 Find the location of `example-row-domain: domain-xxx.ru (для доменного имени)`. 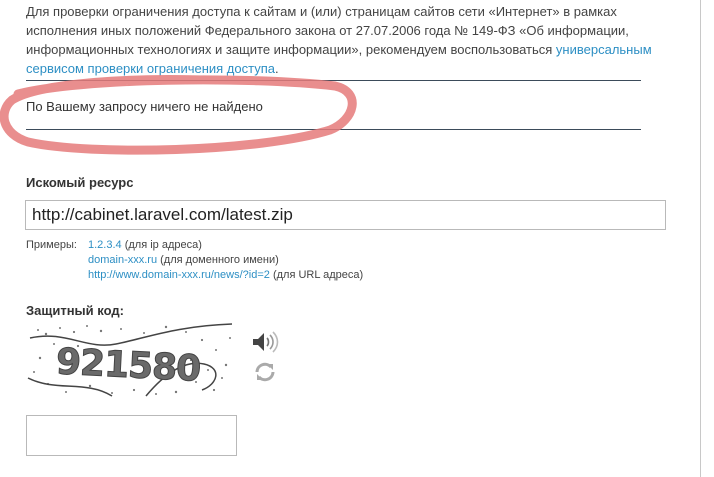

example-row-domain: domain-xxx.ru (для доменного имени) is located at coordinates (194, 260).